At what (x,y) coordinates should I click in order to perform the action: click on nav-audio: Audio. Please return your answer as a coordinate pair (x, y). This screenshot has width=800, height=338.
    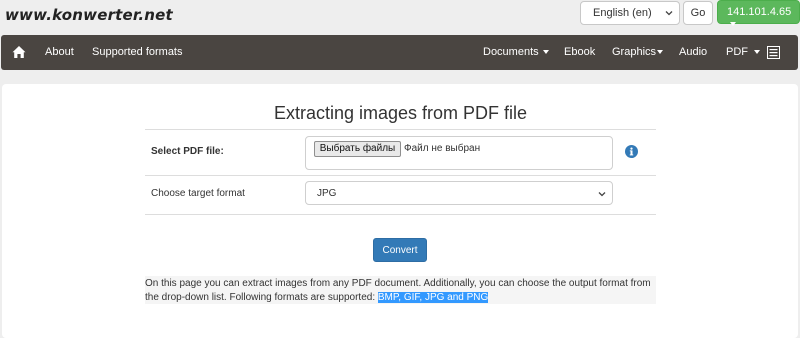
    Looking at the image, I should click on (693, 52).